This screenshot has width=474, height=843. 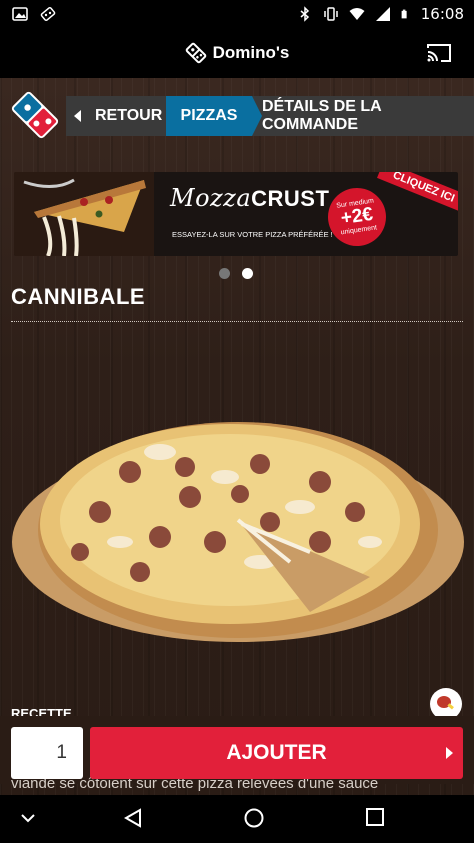 What do you see at coordinates (252, 234) in the screenshot?
I see `banner-tagline: ESSAYEZ-LA SUR VOTRE PIZZA PRÉFÉRÉE !` at bounding box center [252, 234].